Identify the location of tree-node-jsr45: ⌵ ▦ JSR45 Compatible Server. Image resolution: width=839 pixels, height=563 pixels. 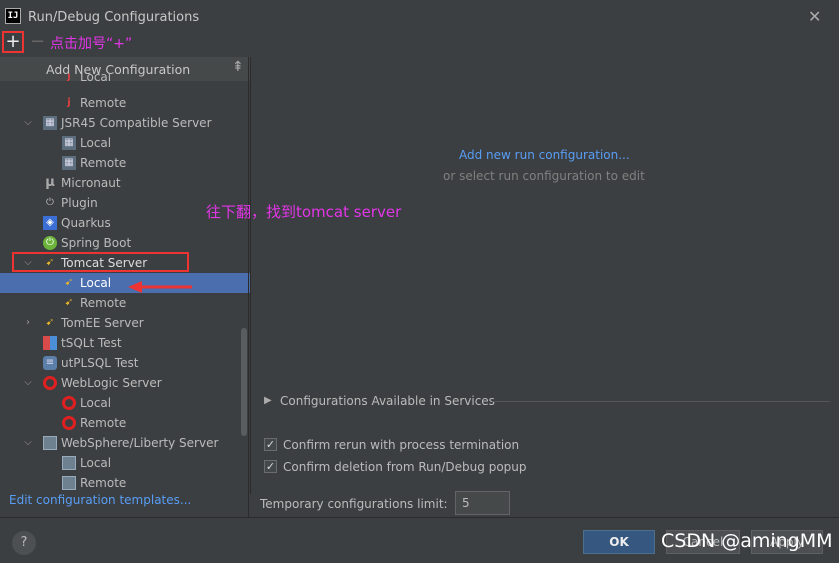
(120, 123).